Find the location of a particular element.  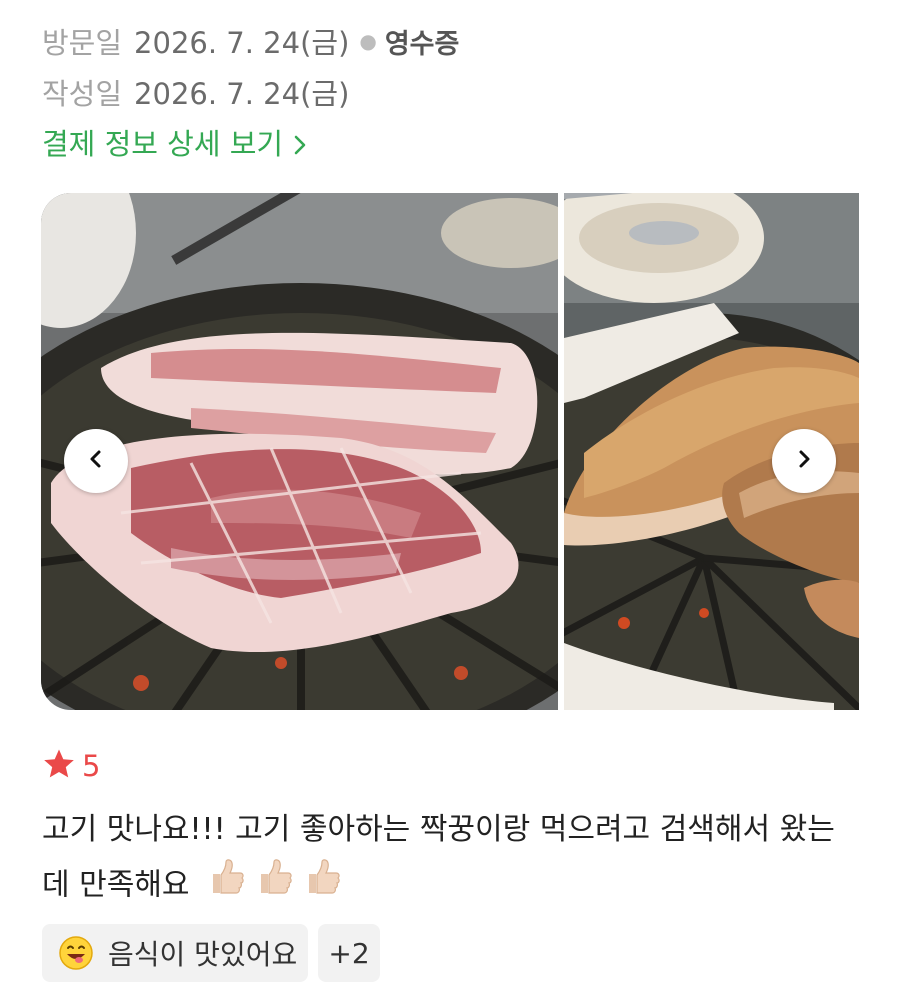

chevron-left-icon is located at coordinates (96, 461).